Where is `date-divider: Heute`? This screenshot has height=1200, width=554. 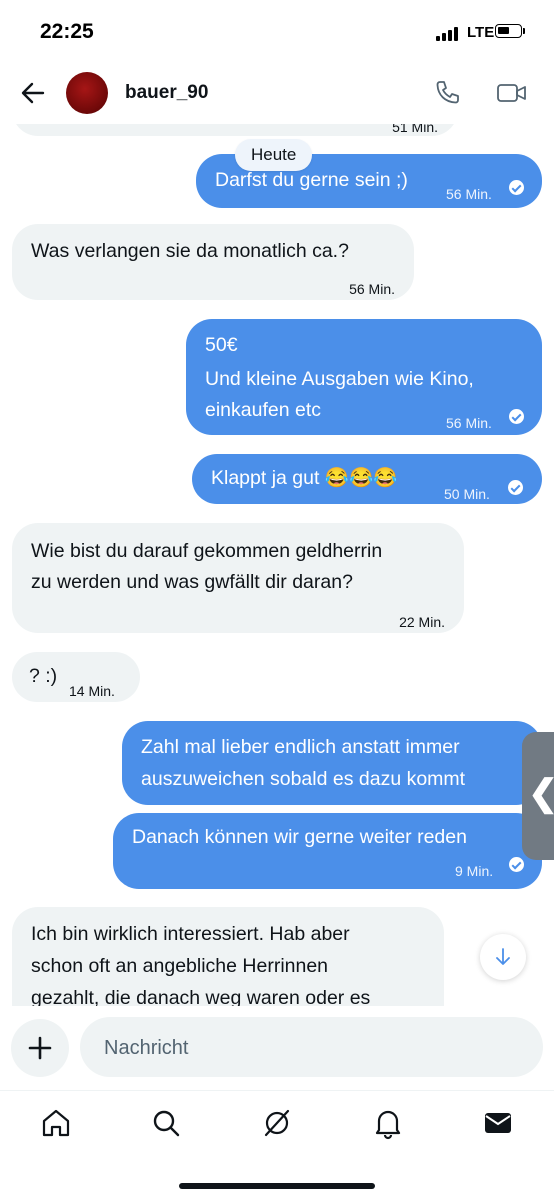
date-divider: Heute is located at coordinates (274, 155).